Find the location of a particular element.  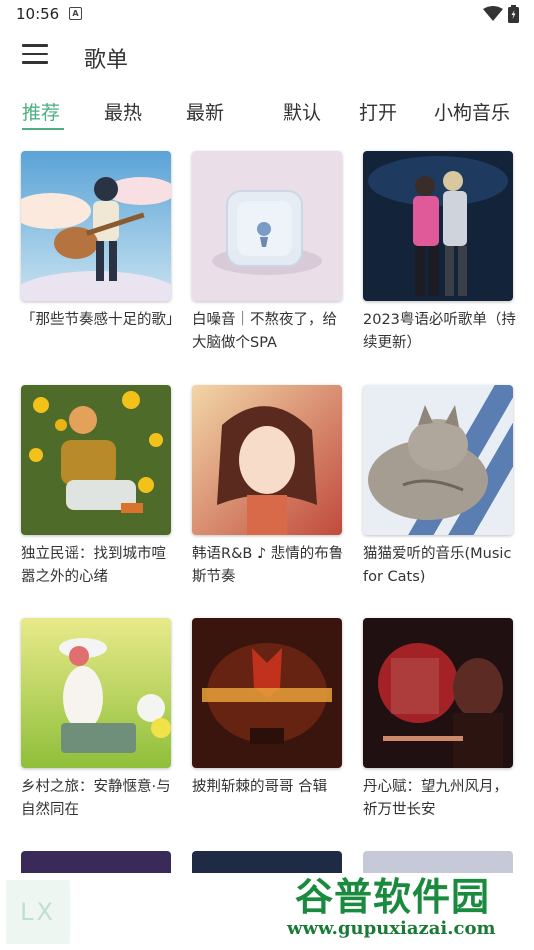

tab-open: 打开 is located at coordinates (378, 111).